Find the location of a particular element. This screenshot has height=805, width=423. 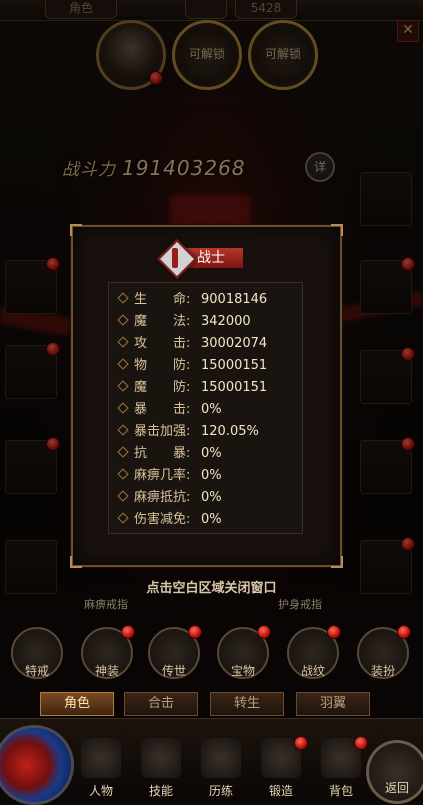

stat-row: 暴 击: 0% is located at coordinates (207, 410).